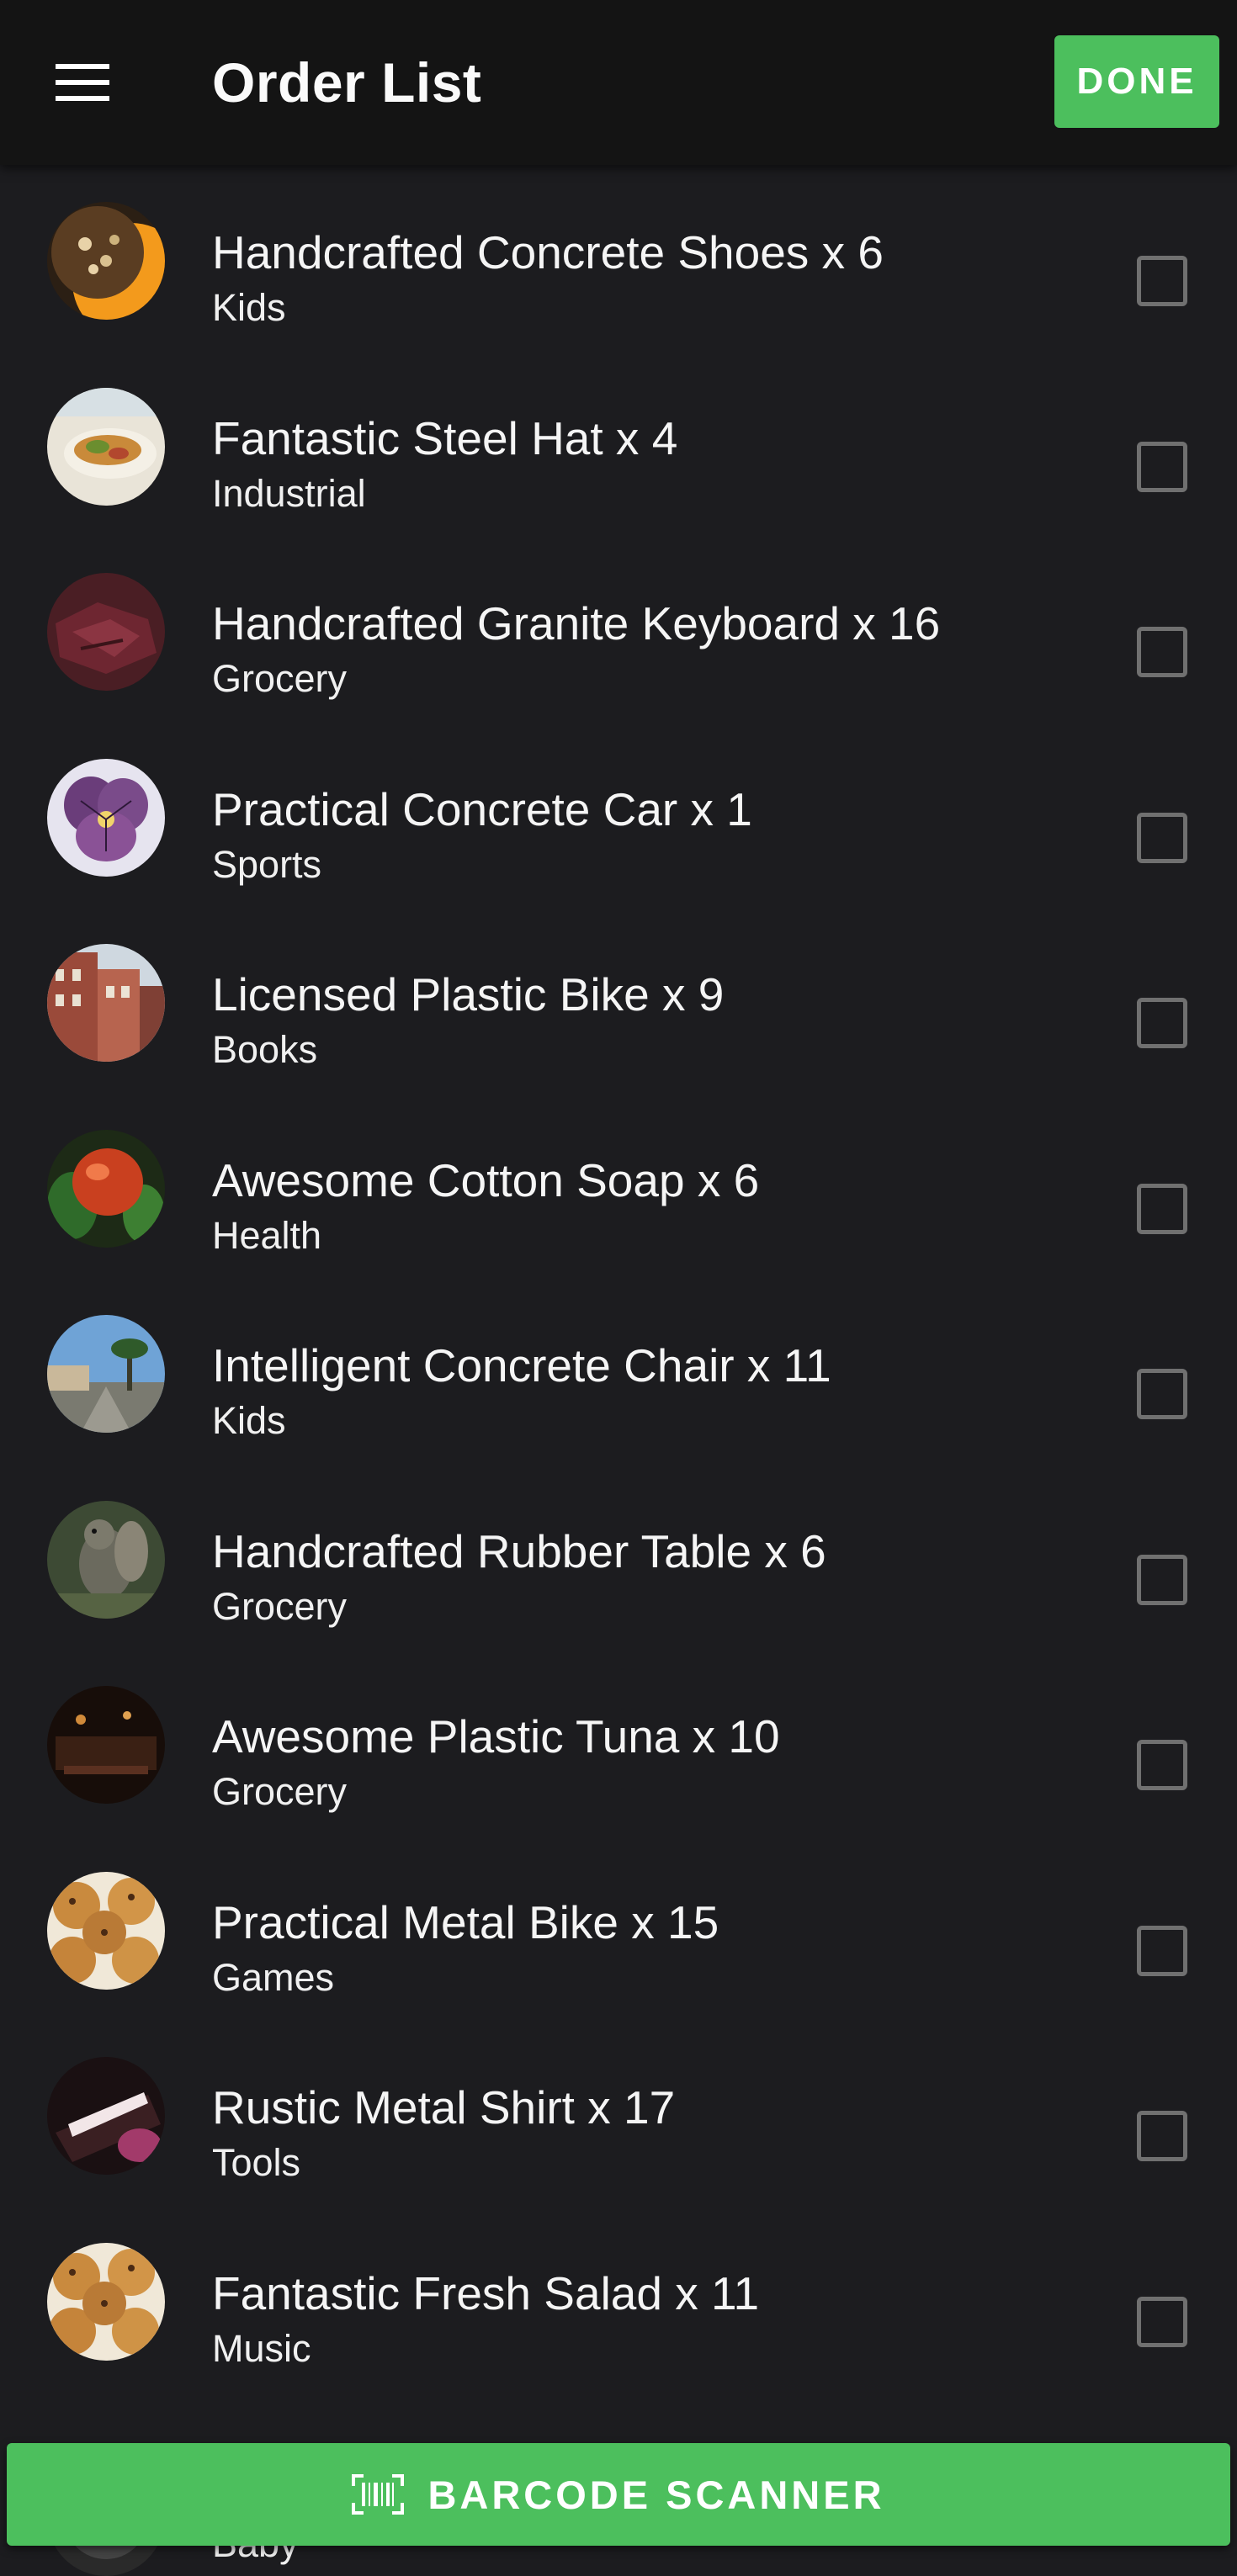 This screenshot has height=2576, width=1237. I want to click on barcode-scanner-button: BARCODE SCANNER, so click(618, 2494).